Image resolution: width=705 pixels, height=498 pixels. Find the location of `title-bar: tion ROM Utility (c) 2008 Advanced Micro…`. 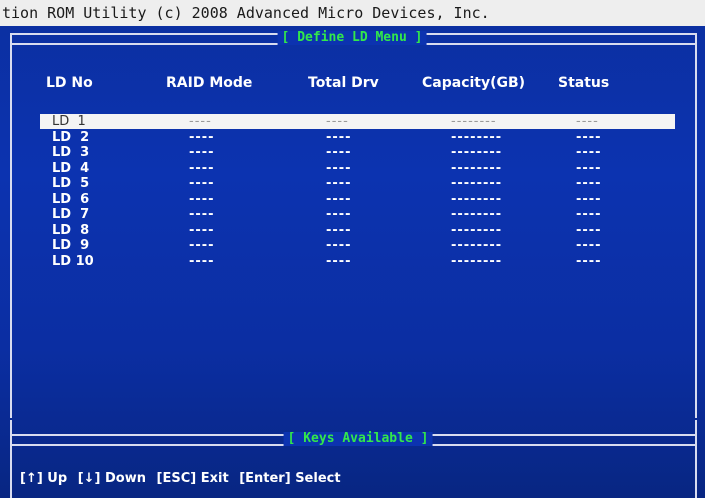

title-bar: tion ROM Utility (c) 2008 Advanced Micro… is located at coordinates (352, 13).